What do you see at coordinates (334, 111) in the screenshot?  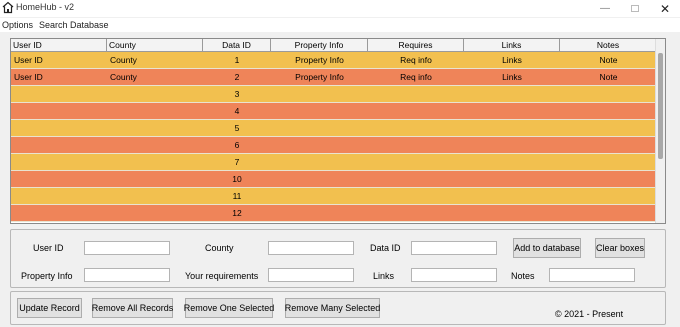 I see `table-row: 4` at bounding box center [334, 111].